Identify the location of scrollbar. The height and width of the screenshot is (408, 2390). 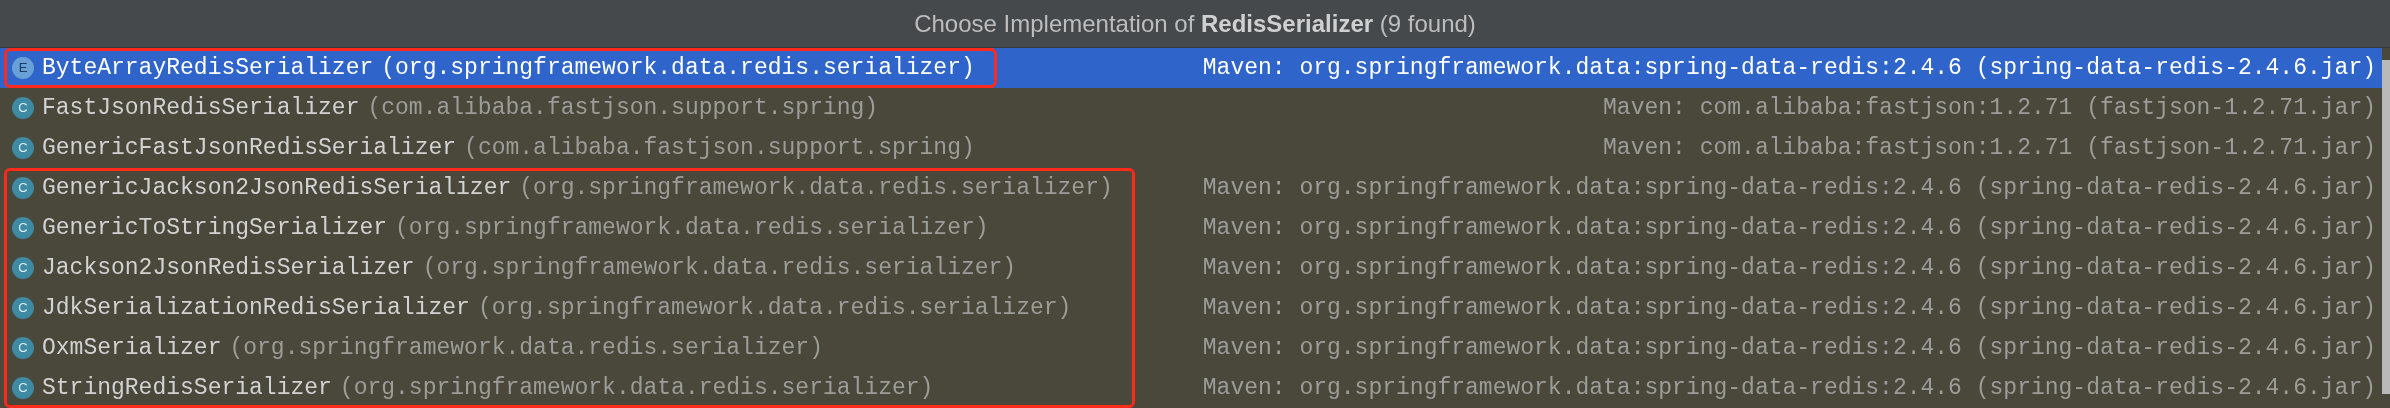
(2386, 227).